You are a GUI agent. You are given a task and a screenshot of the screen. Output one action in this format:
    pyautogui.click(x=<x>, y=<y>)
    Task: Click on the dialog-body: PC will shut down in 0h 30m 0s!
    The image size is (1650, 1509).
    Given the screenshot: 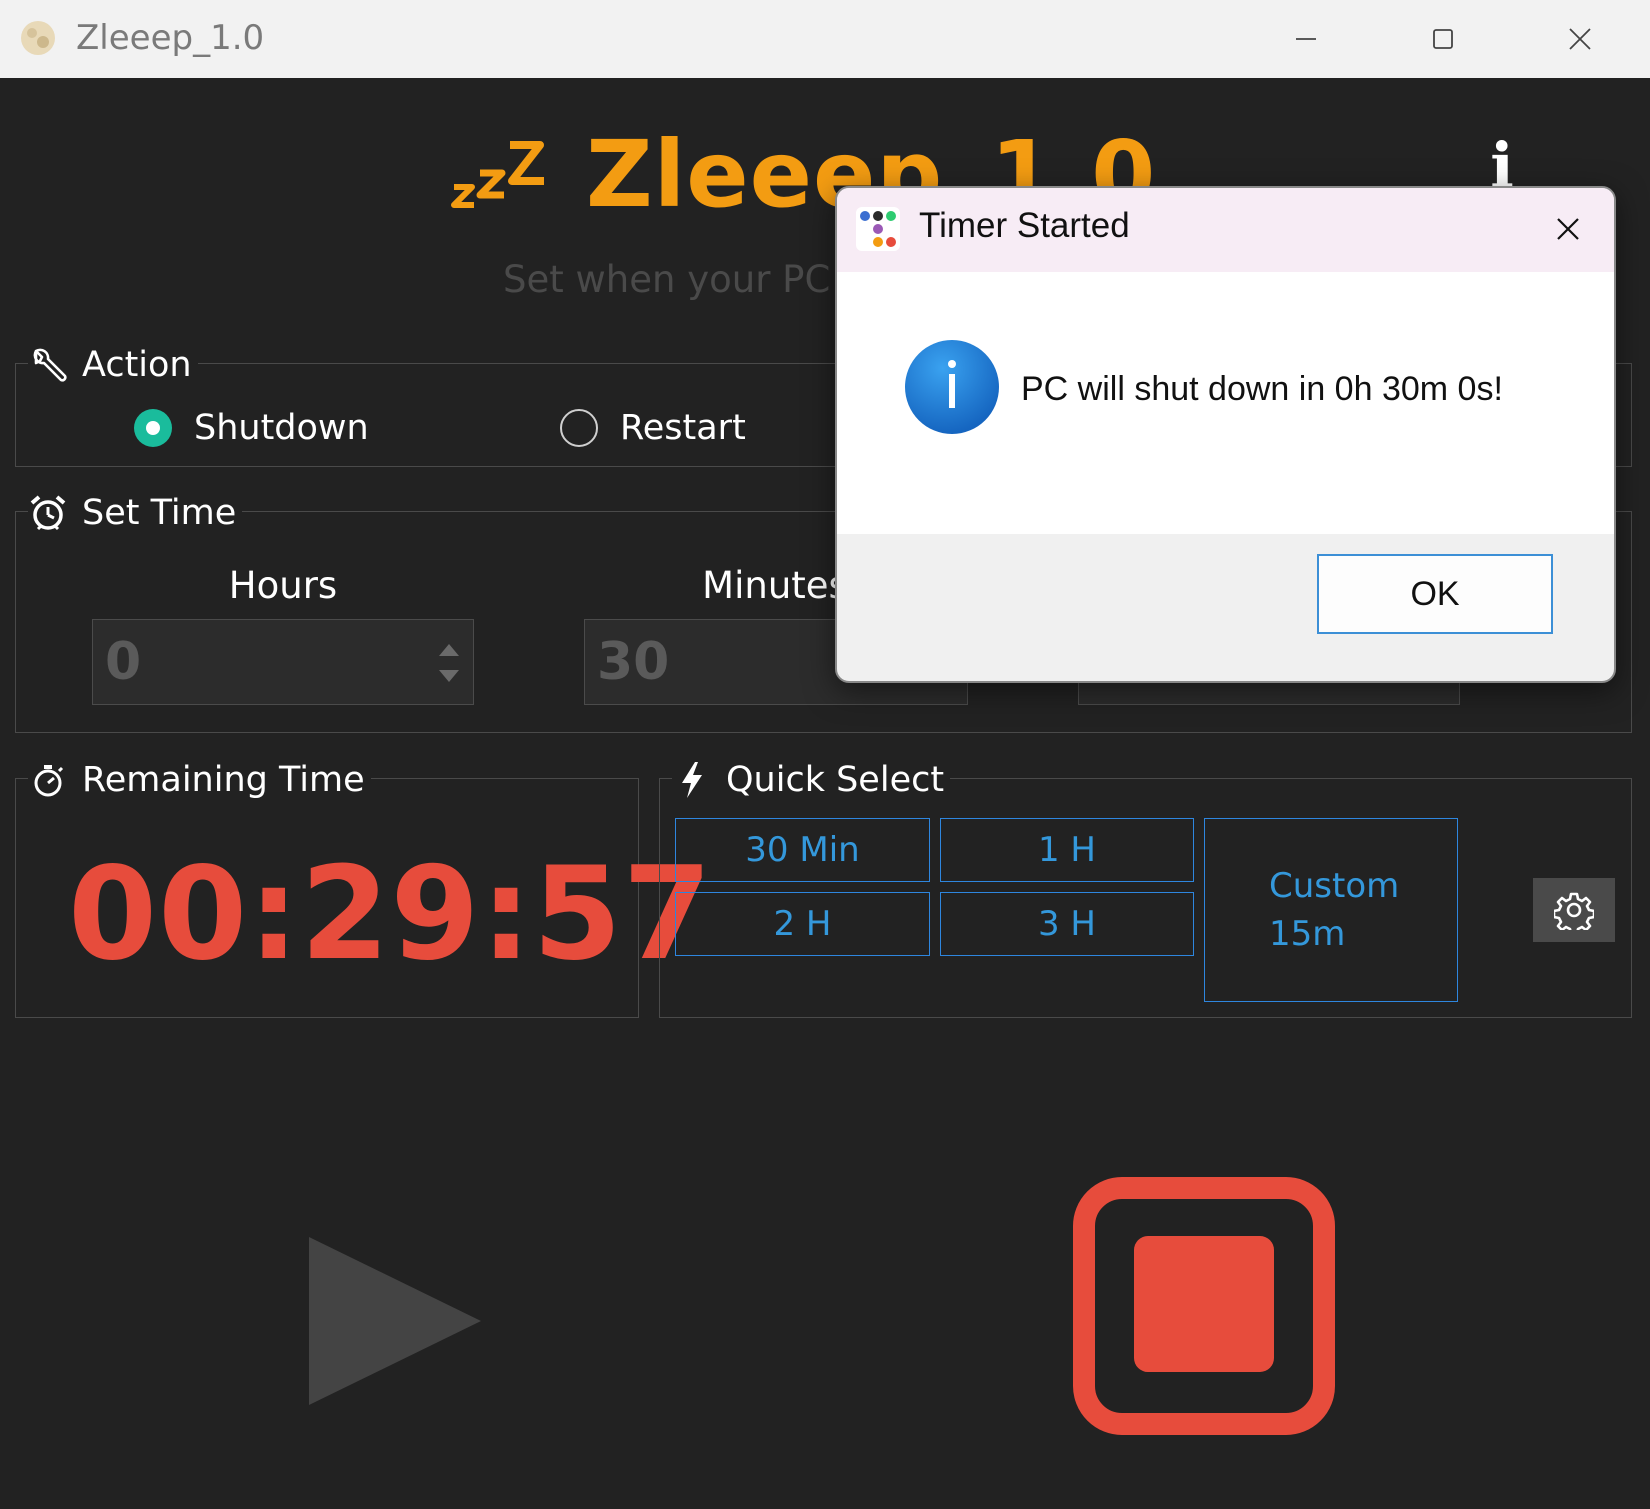 What is the action you would take?
    pyautogui.click(x=1225, y=403)
    